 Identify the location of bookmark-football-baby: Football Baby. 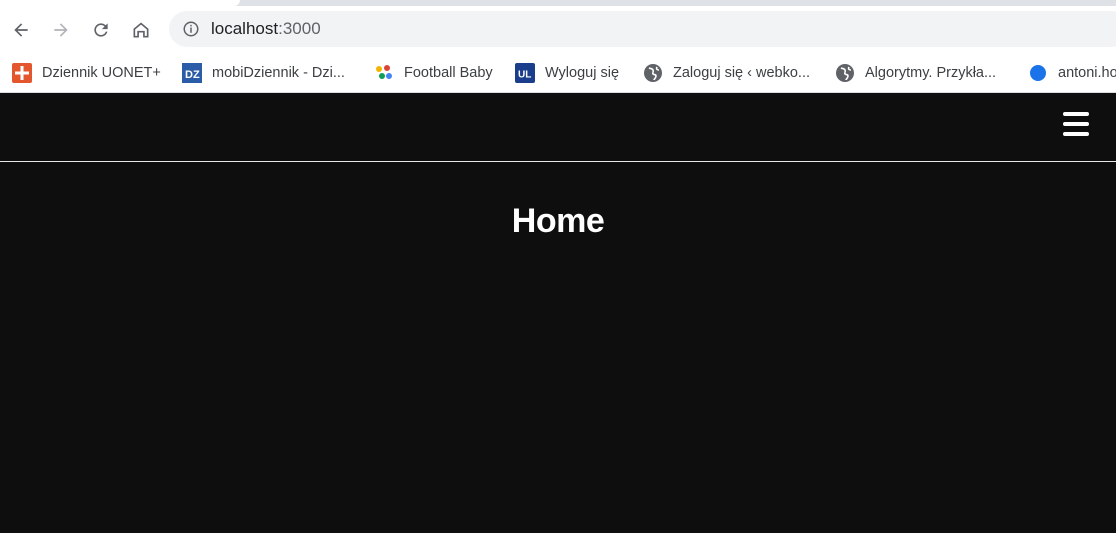
(433, 73).